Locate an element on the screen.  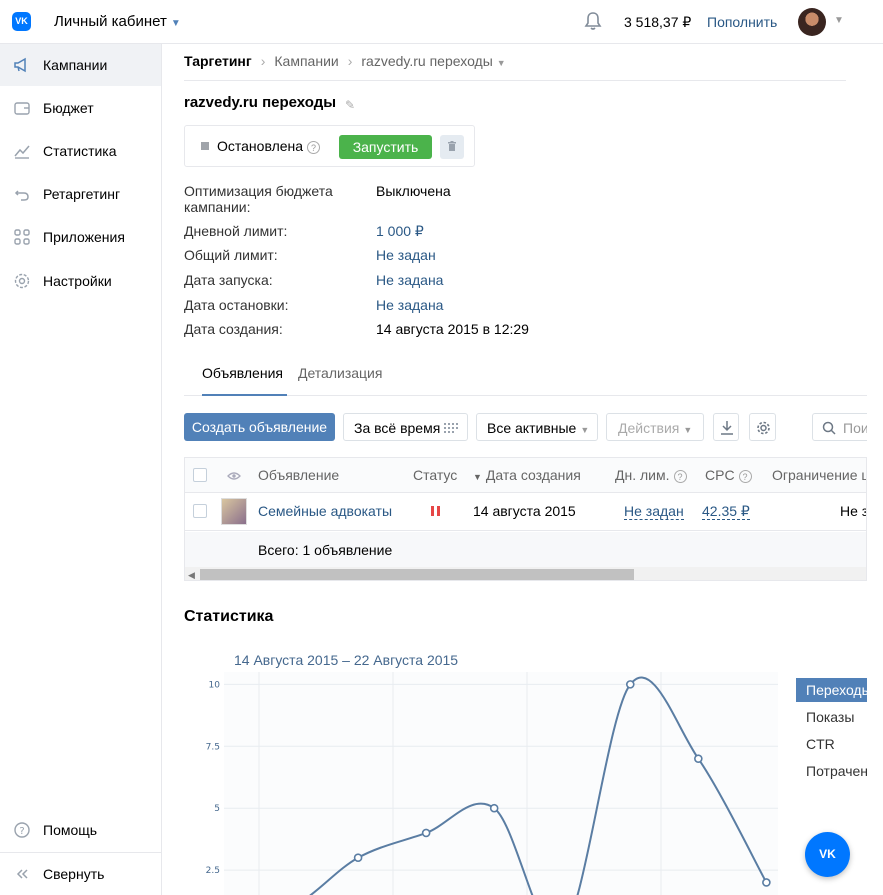
sidebar-item-label: Статистика is located at coordinates (80, 151).